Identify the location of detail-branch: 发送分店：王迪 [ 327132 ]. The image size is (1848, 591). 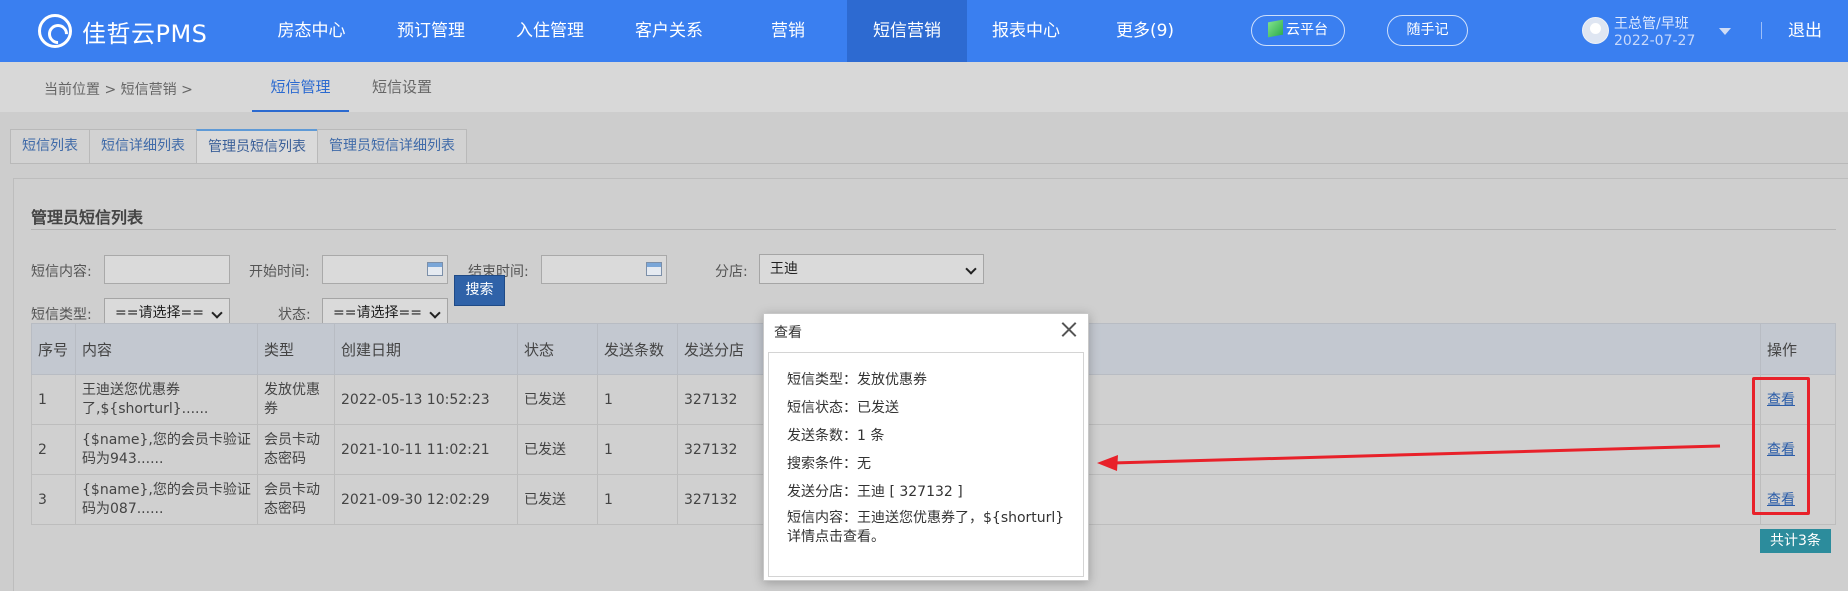
(875, 492).